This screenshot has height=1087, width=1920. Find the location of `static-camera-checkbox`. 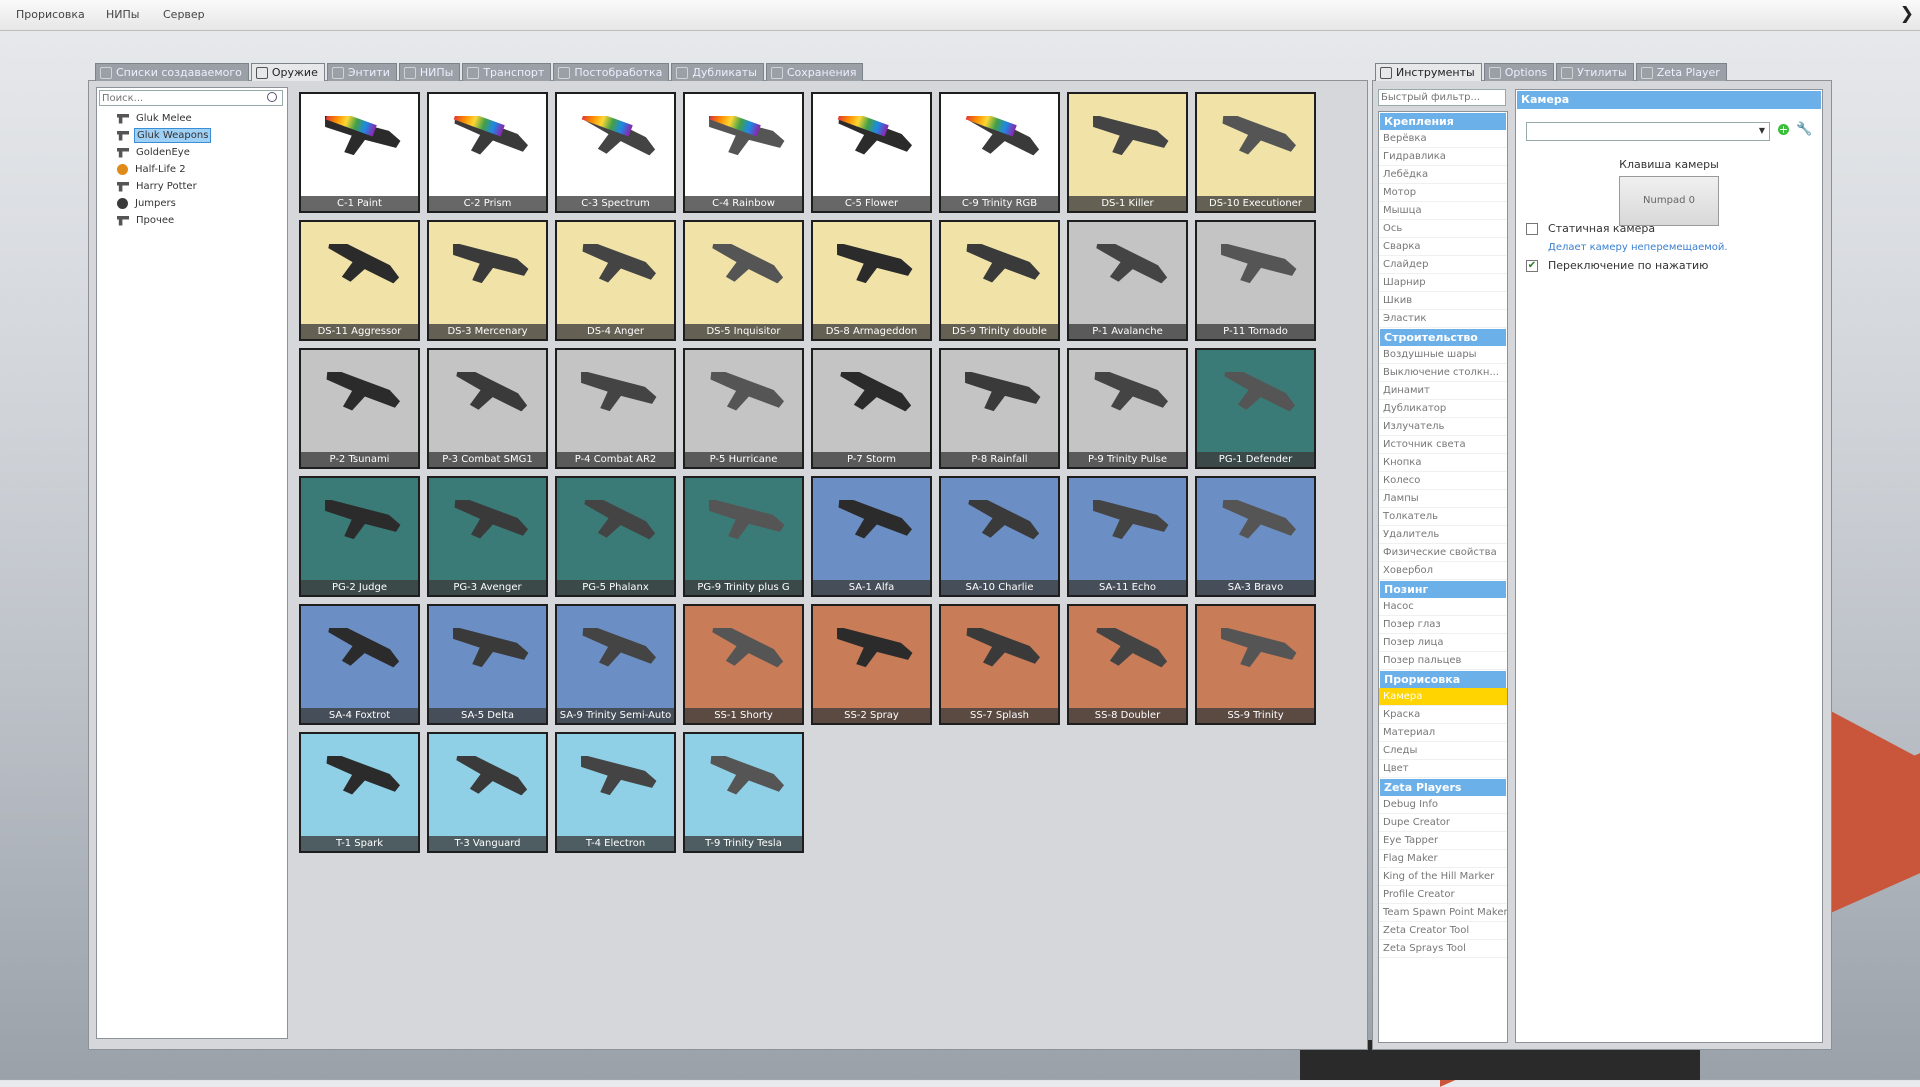

static-camera-checkbox is located at coordinates (1532, 229).